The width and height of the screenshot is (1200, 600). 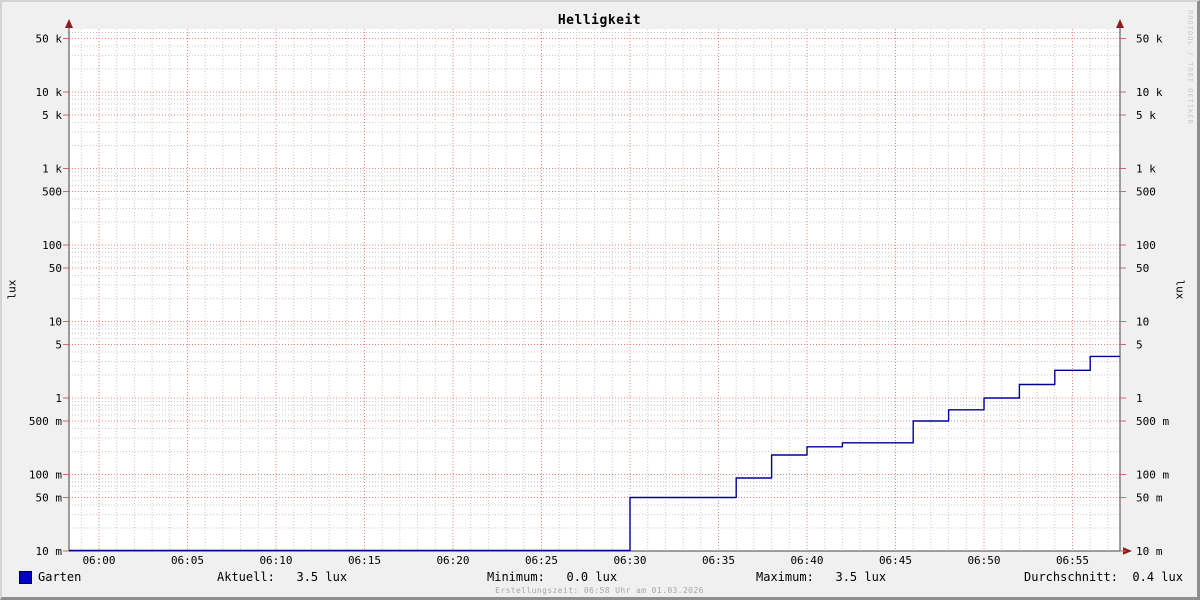 I want to click on y-tick-label-right: 100, so click(x=1146, y=245).